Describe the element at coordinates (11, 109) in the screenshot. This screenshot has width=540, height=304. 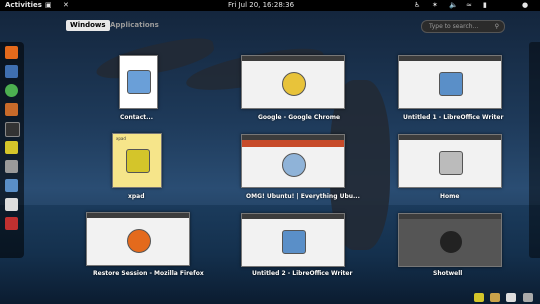
I see `ubuntu-software-icon` at that location.